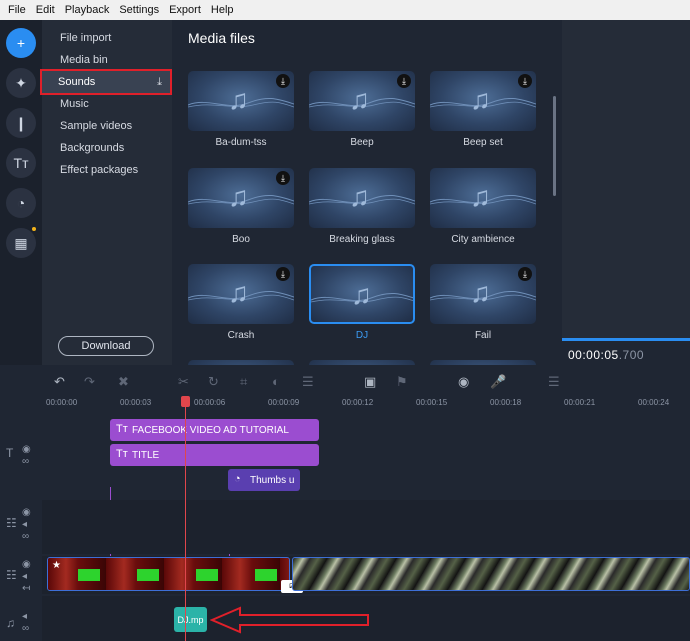  I want to click on more-tools-icon: ▦, so click(21, 243).